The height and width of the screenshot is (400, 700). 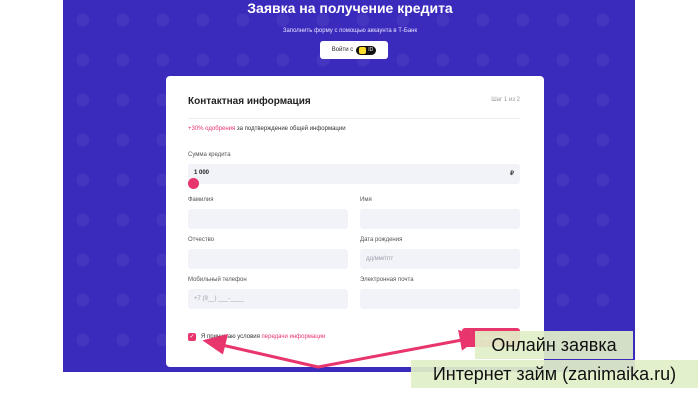 What do you see at coordinates (350, 8) in the screenshot?
I see `page-title: Заявка на получение кредита` at bounding box center [350, 8].